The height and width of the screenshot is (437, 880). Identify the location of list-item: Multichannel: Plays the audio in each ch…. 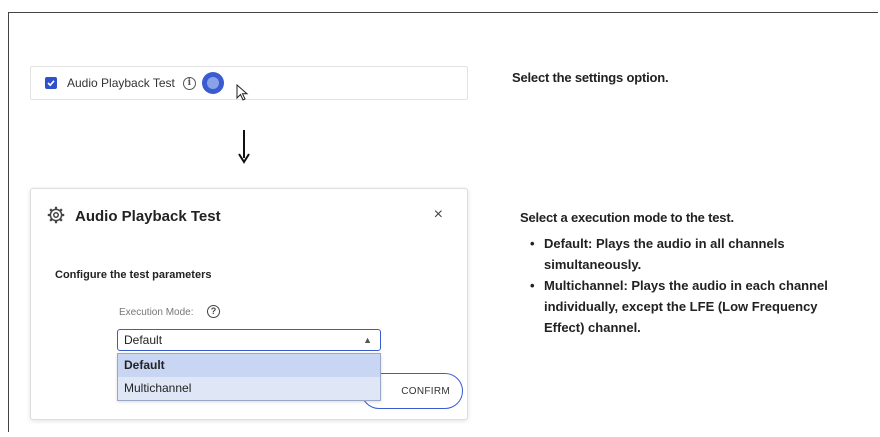
(693, 306).